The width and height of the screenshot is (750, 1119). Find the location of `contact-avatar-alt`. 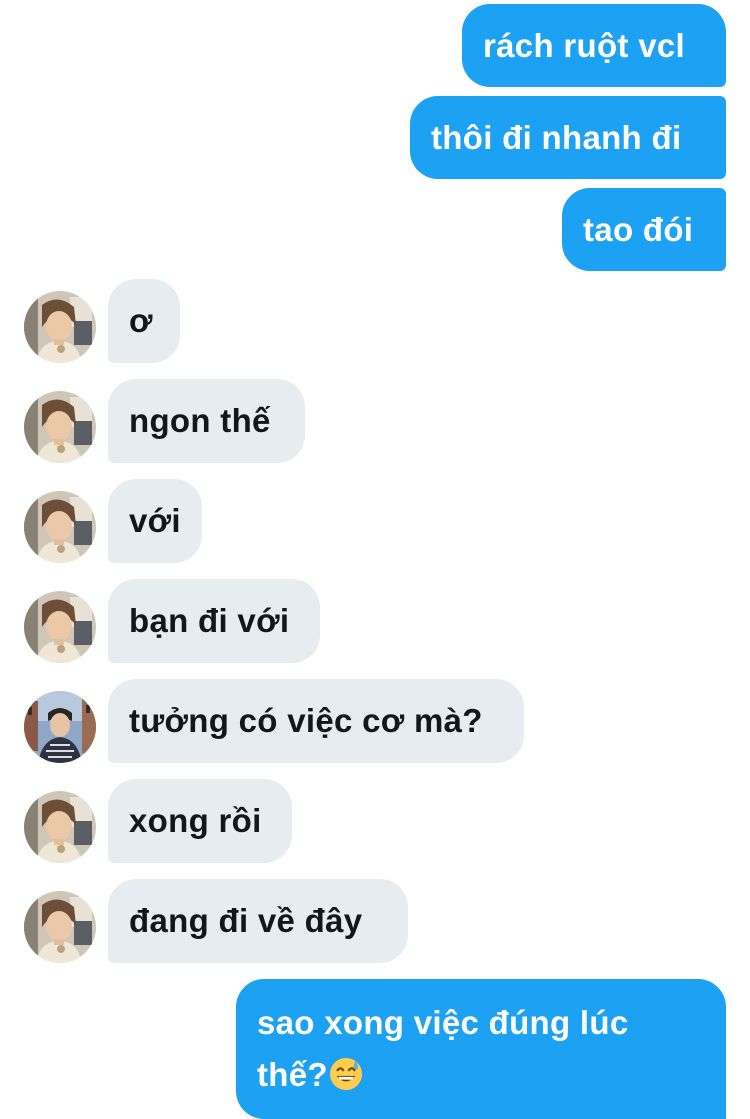

contact-avatar-alt is located at coordinates (60, 727).